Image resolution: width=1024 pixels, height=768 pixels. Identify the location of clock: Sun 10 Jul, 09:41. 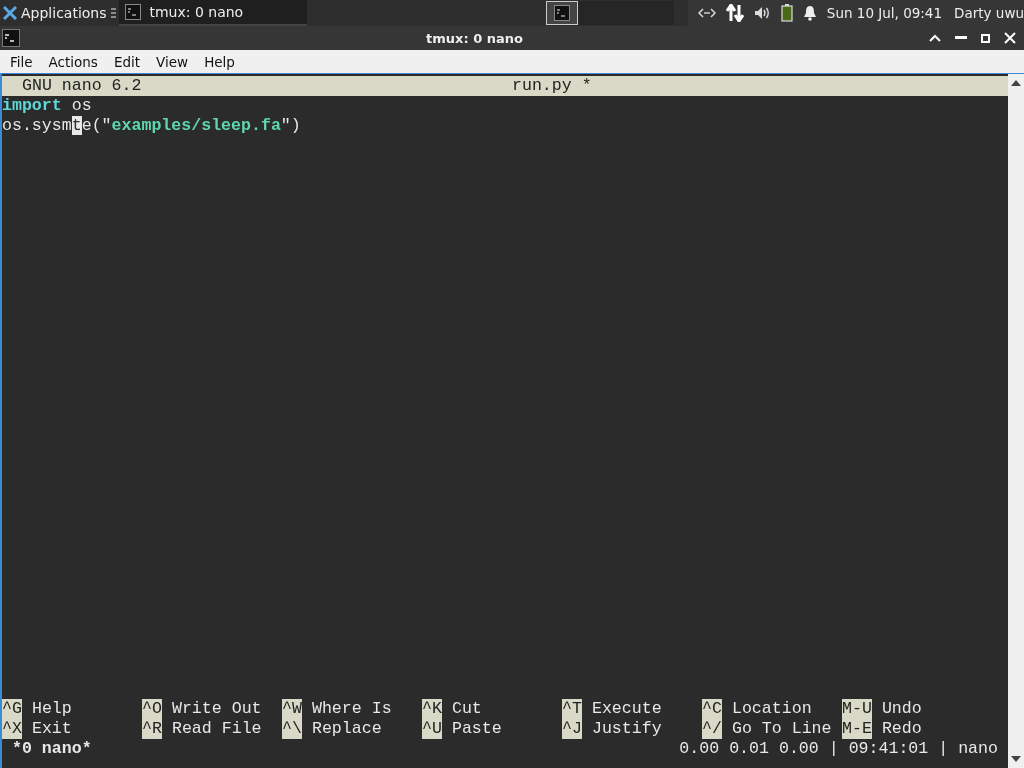
(884, 13).